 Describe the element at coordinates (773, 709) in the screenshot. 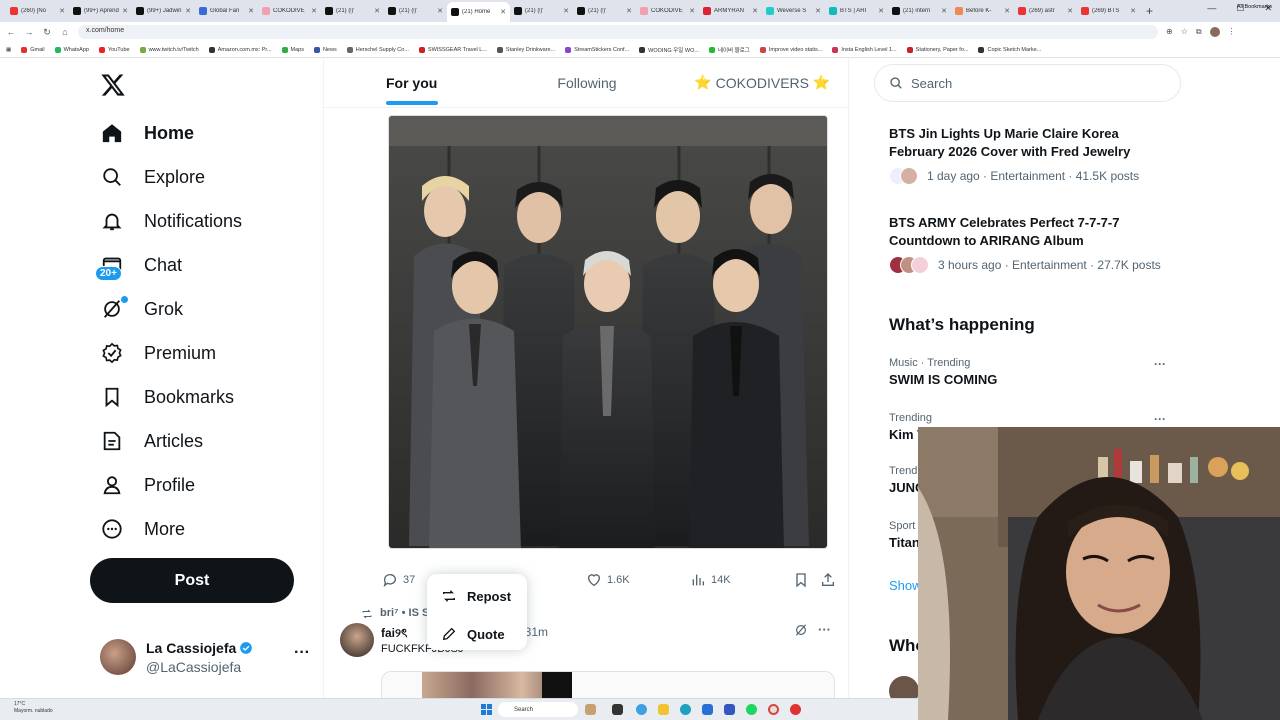

I see `chrome-icon` at that location.